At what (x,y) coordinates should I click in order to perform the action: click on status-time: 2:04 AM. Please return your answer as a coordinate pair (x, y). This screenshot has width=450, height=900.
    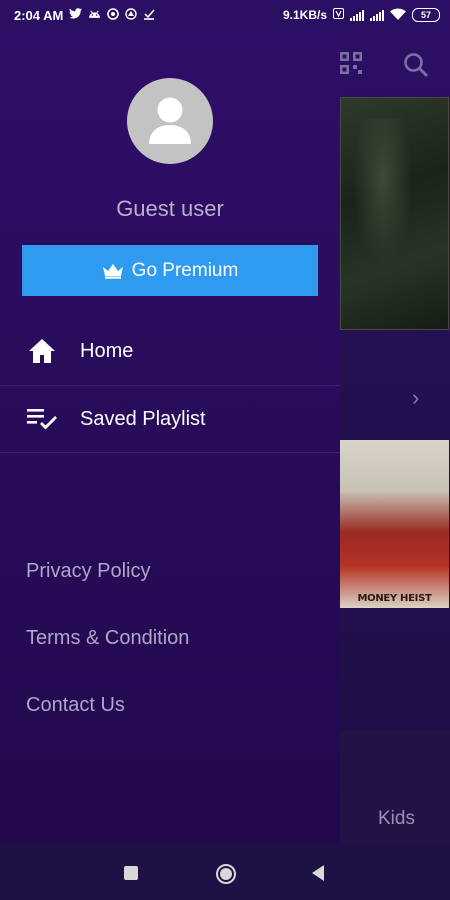
    Looking at the image, I should click on (39, 15).